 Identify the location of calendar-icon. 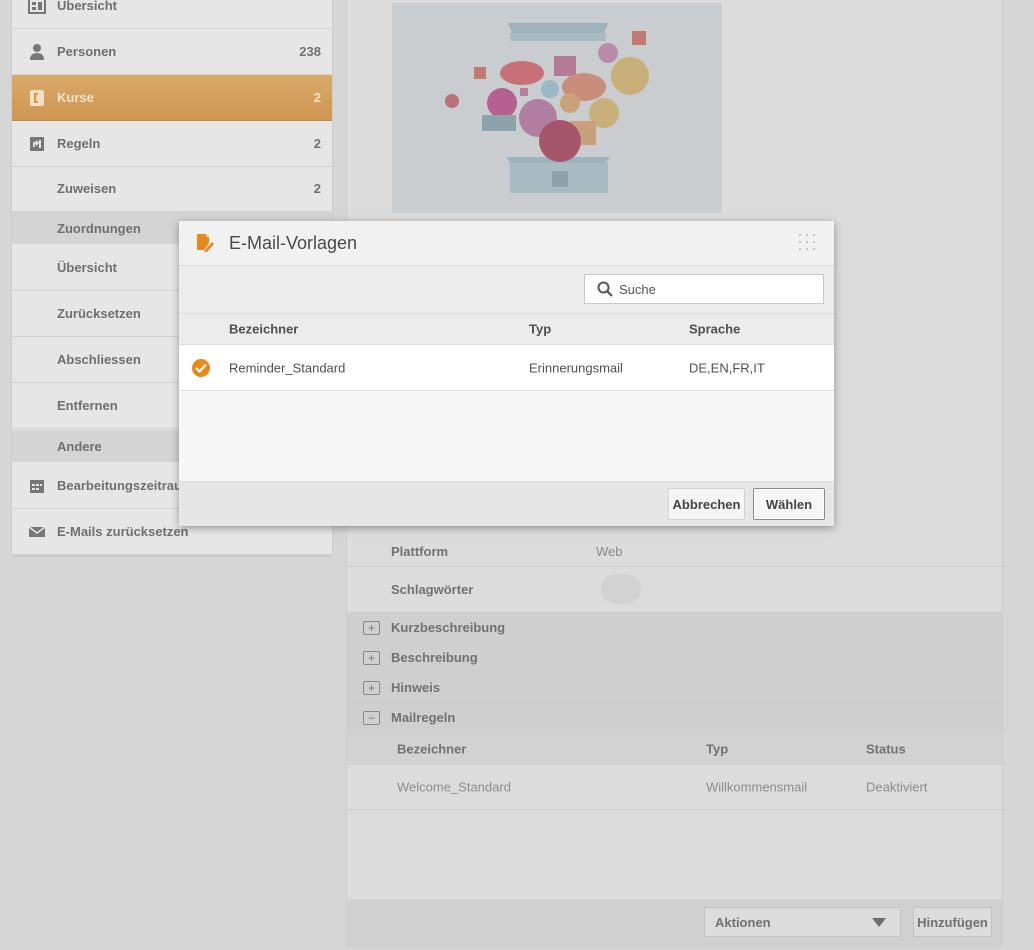
(37, 486).